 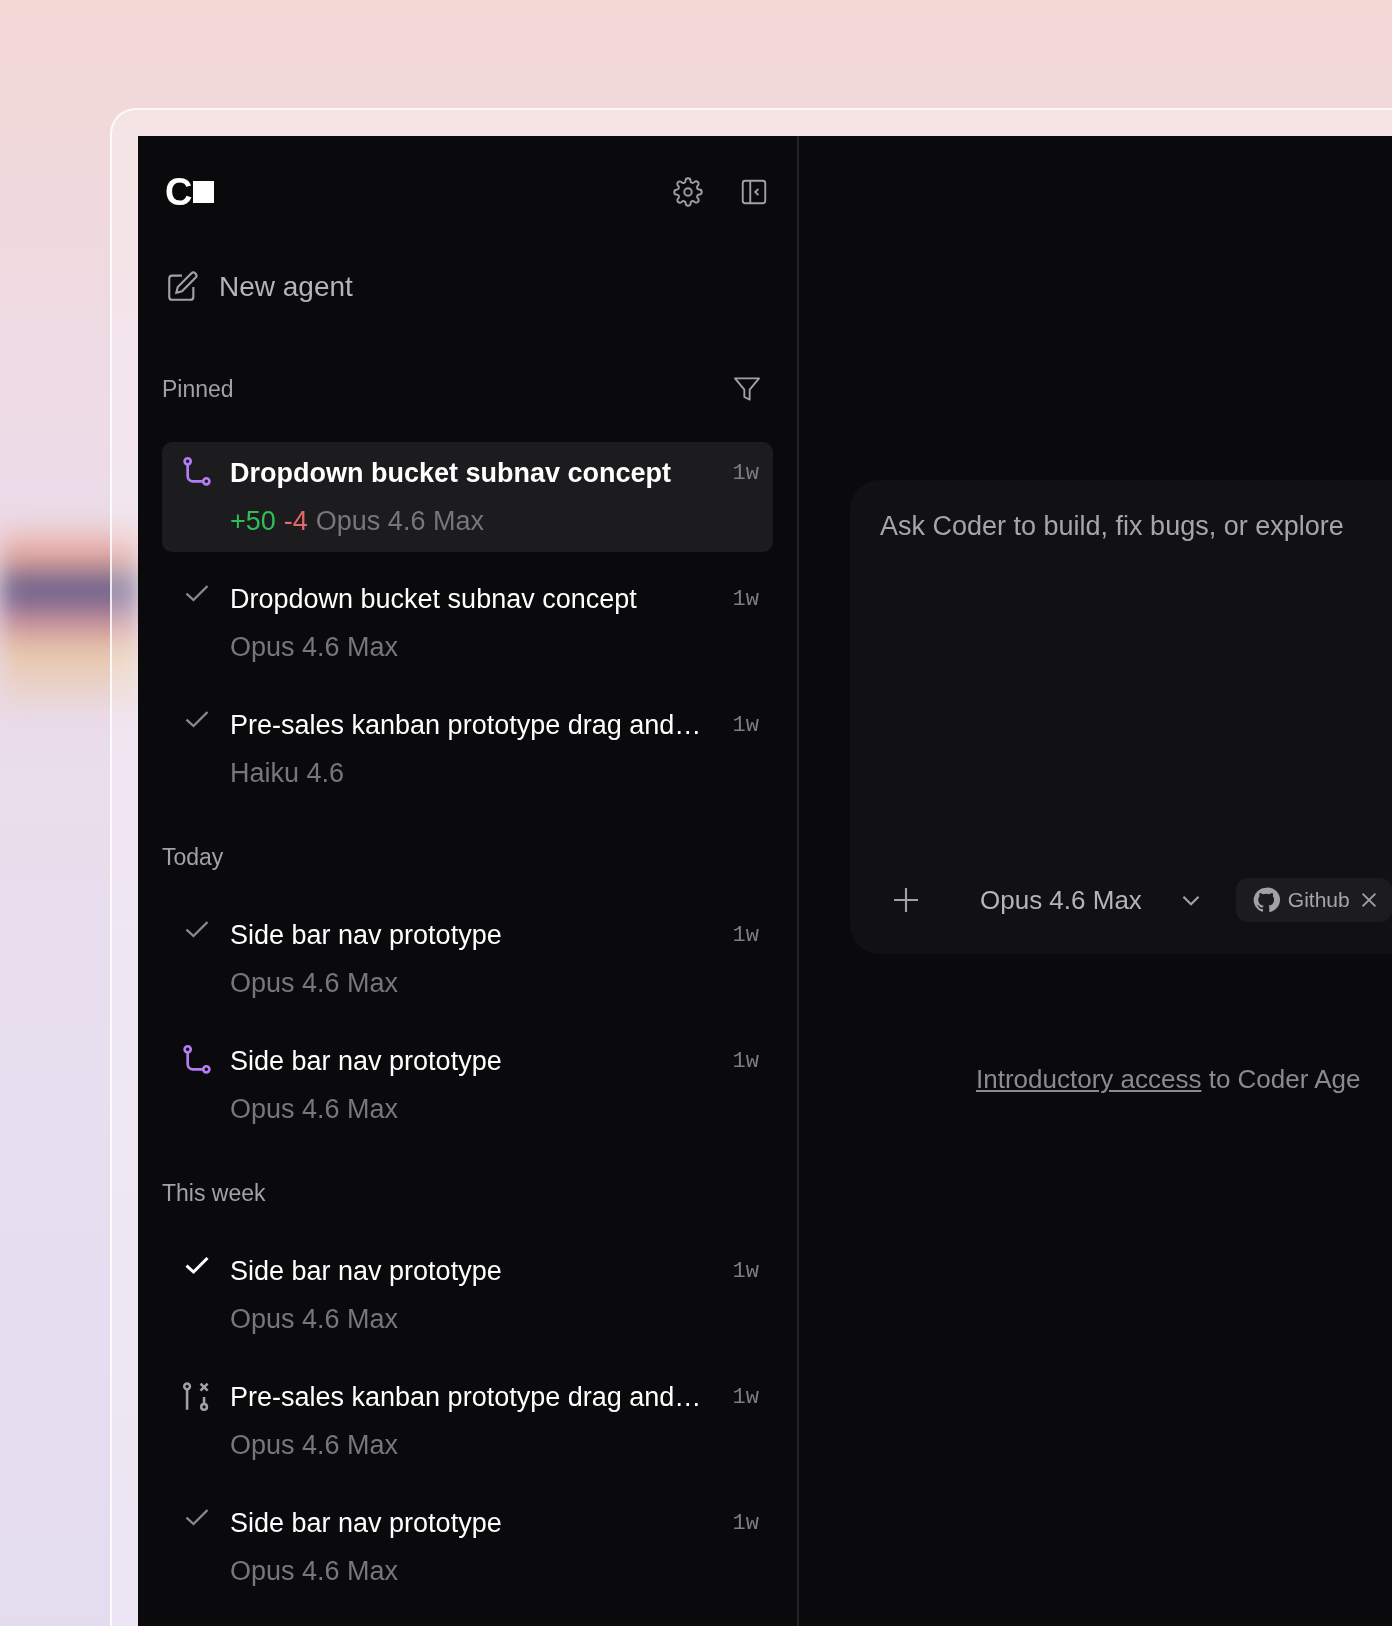 I want to click on settings-icon, so click(x=688, y=192).